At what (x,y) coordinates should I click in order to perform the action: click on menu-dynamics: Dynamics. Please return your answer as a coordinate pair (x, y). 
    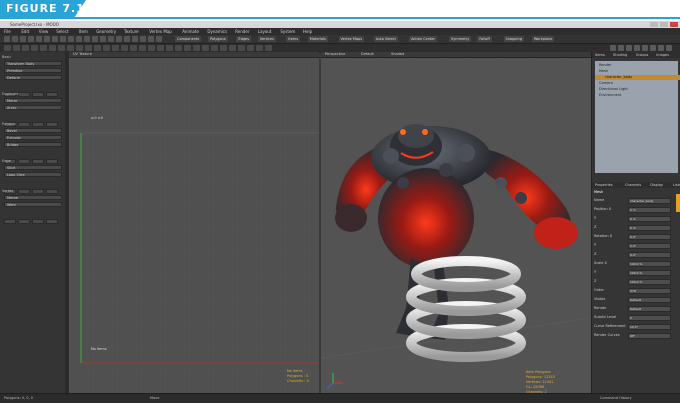
    Looking at the image, I should click on (217, 31).